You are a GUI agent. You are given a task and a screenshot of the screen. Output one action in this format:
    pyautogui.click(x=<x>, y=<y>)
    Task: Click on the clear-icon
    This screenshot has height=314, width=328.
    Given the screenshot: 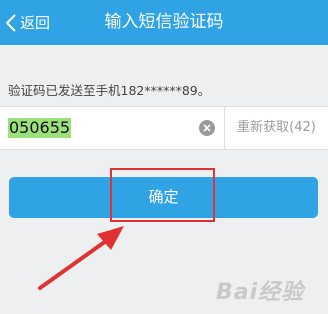 What is the action you would take?
    pyautogui.click(x=207, y=128)
    